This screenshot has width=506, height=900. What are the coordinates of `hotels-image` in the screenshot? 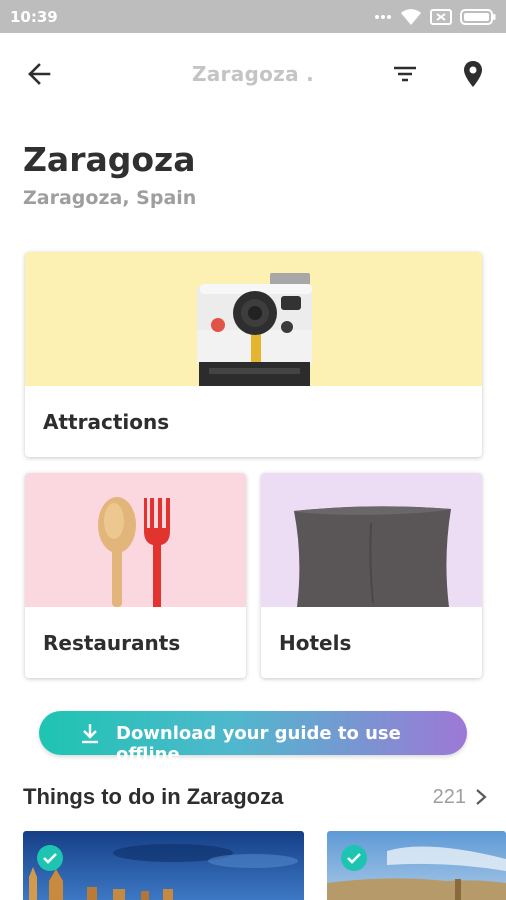 It's located at (371, 540).